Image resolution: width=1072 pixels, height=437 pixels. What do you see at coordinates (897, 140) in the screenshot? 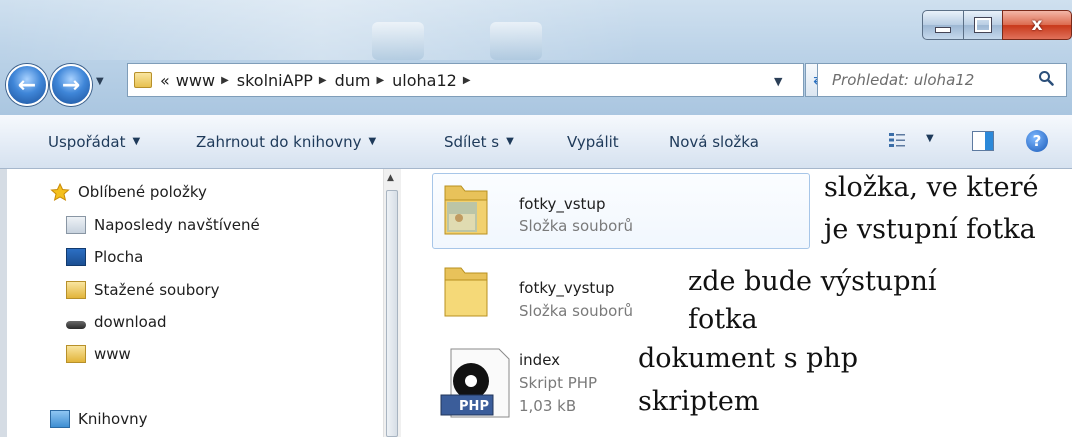
I see `change-view-icon` at bounding box center [897, 140].